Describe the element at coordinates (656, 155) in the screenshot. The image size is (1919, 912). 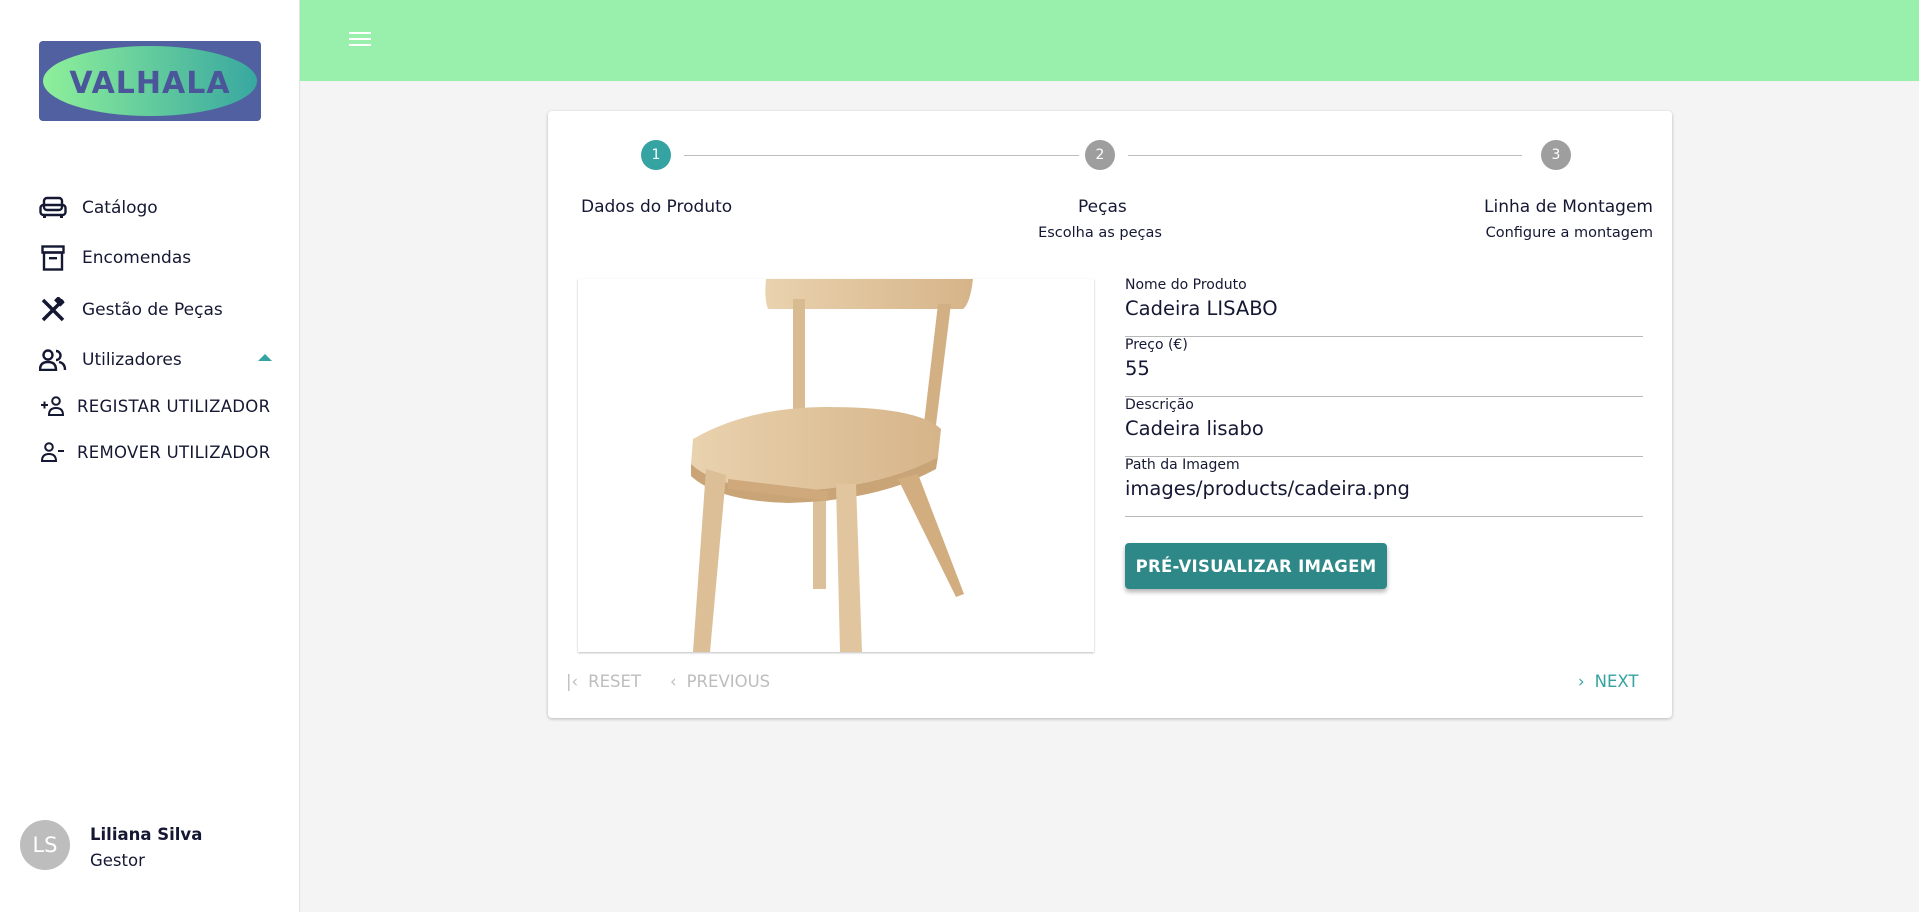
I see `step-1-indicator: 1` at that location.